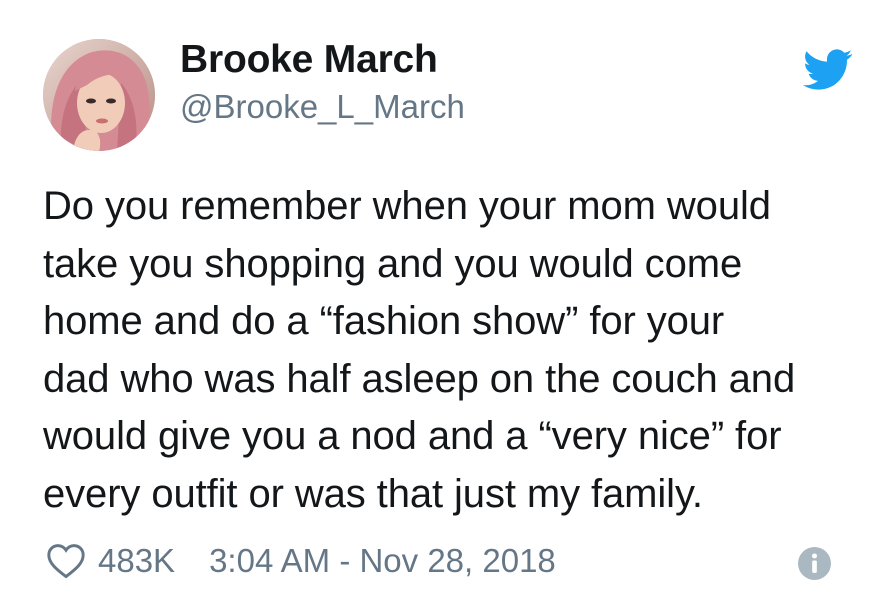 This screenshot has height=600, width=889. I want to click on info-icon, so click(814, 563).